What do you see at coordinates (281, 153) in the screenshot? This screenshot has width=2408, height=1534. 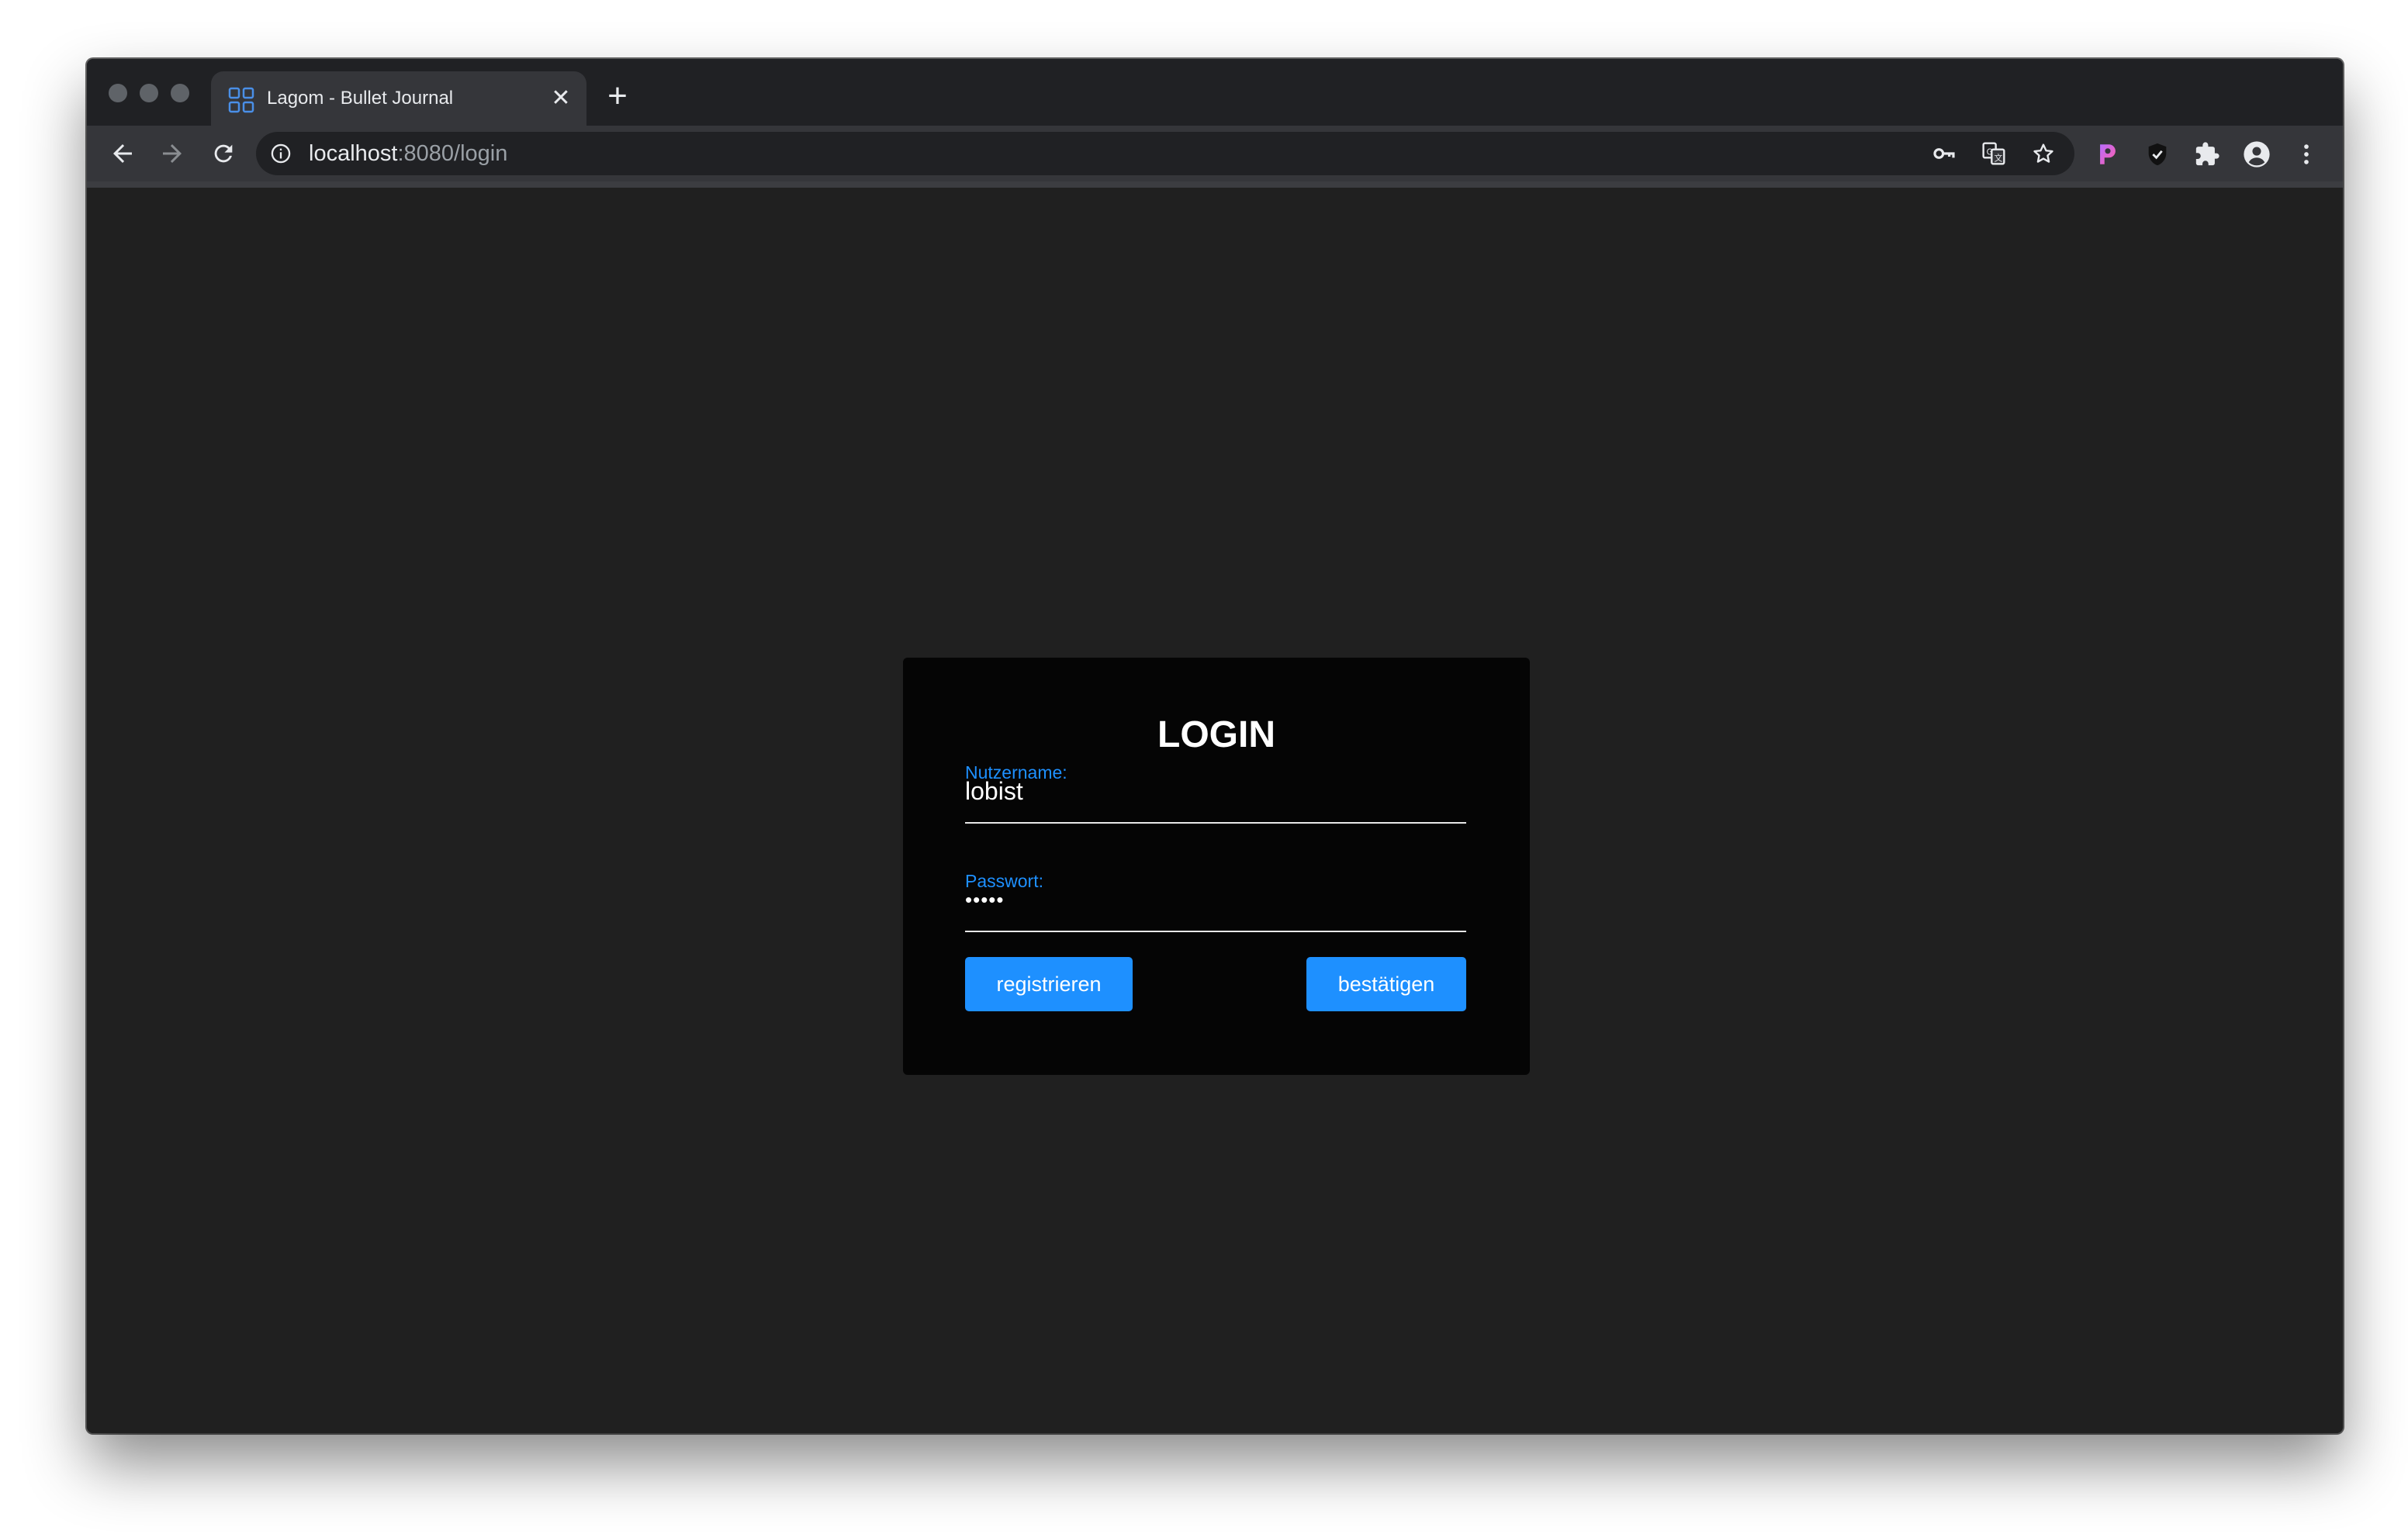 I see `info-icon` at bounding box center [281, 153].